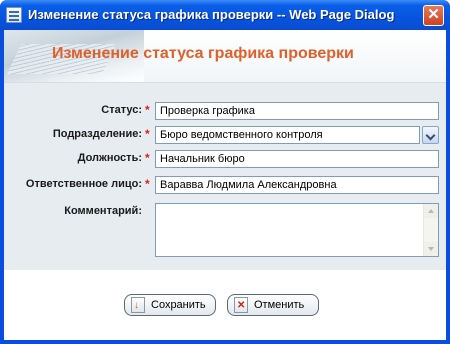 The height and width of the screenshot is (344, 450). What do you see at coordinates (178, 305) in the screenshot?
I see `save-button-label: Сохранить` at bounding box center [178, 305].